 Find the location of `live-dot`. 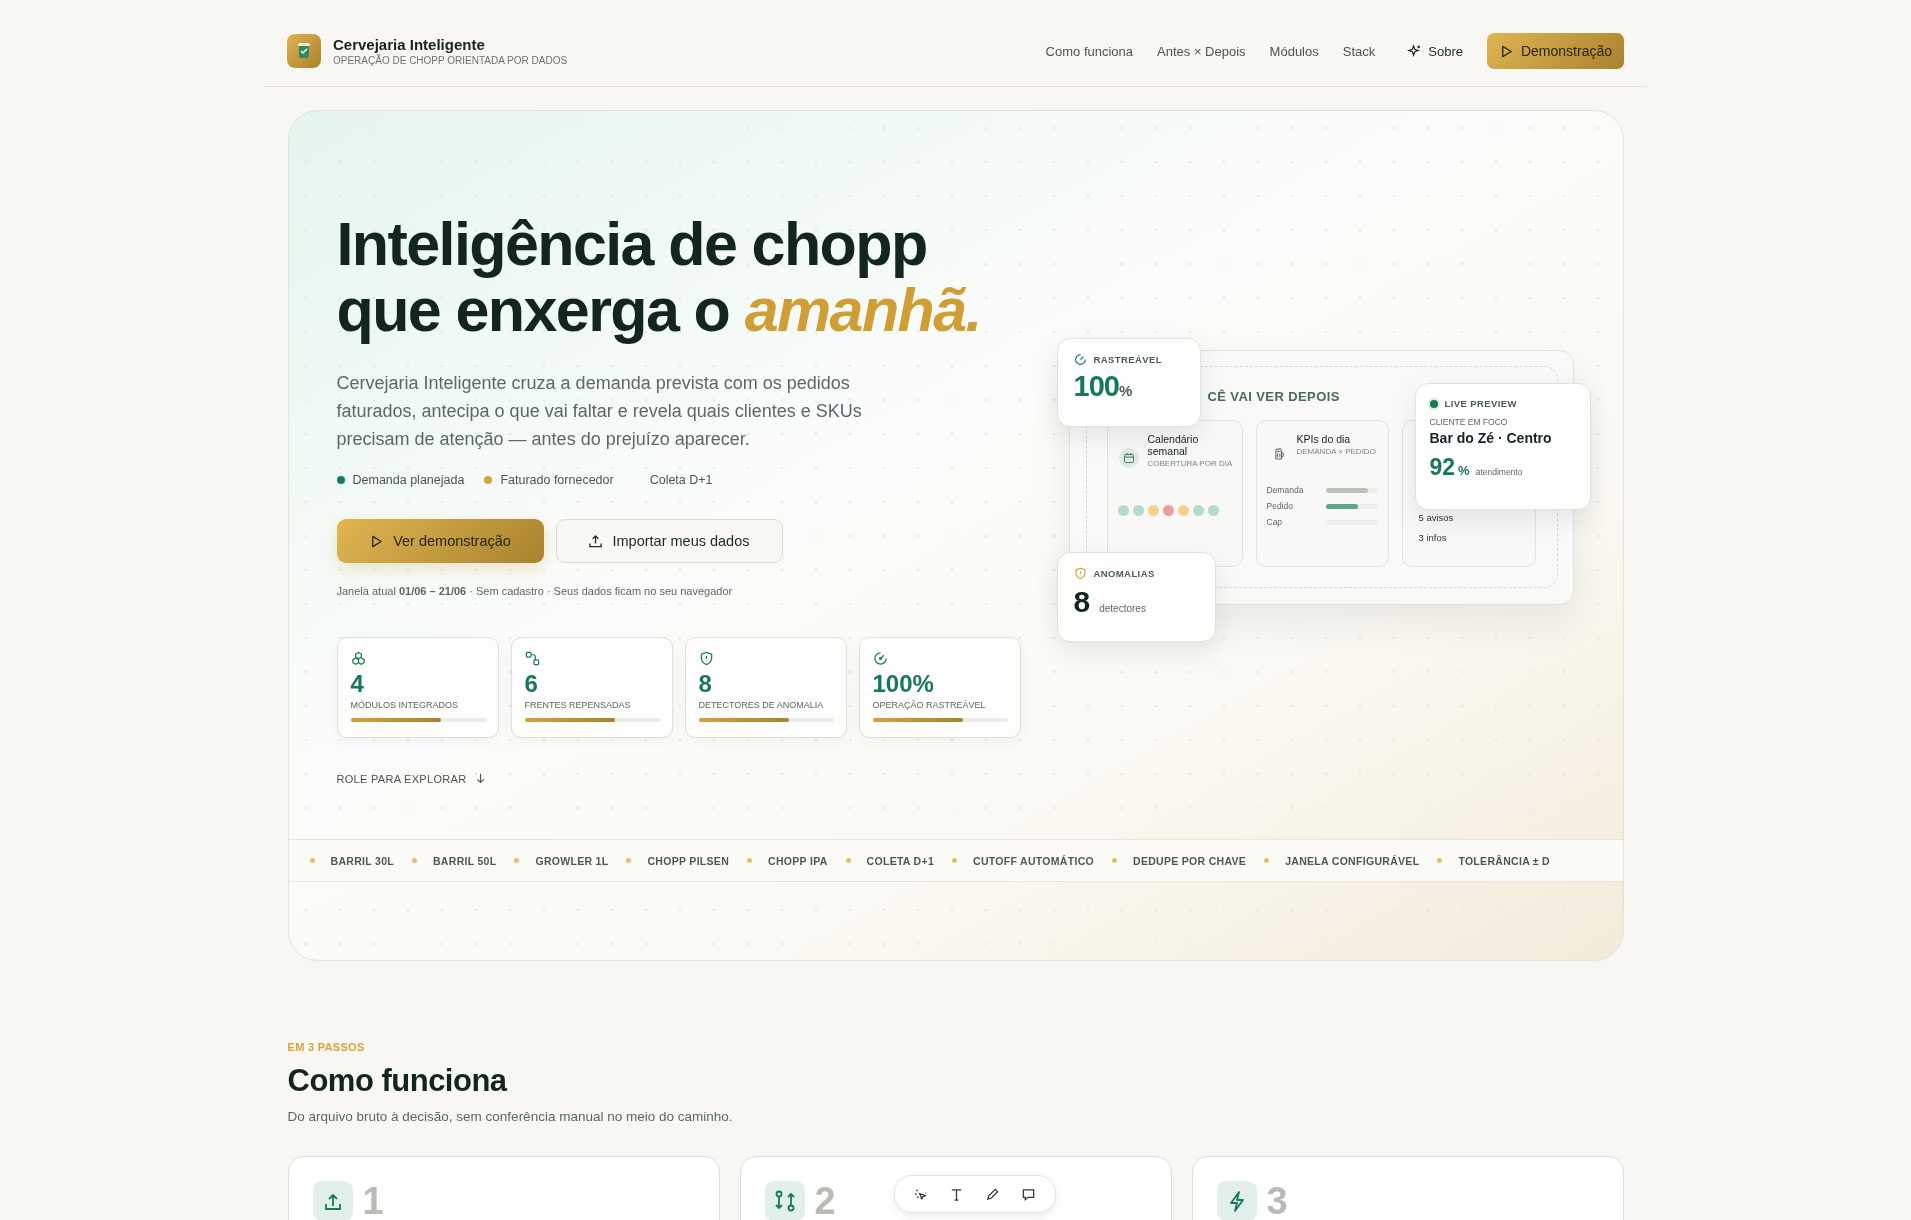

live-dot is located at coordinates (1433, 403).